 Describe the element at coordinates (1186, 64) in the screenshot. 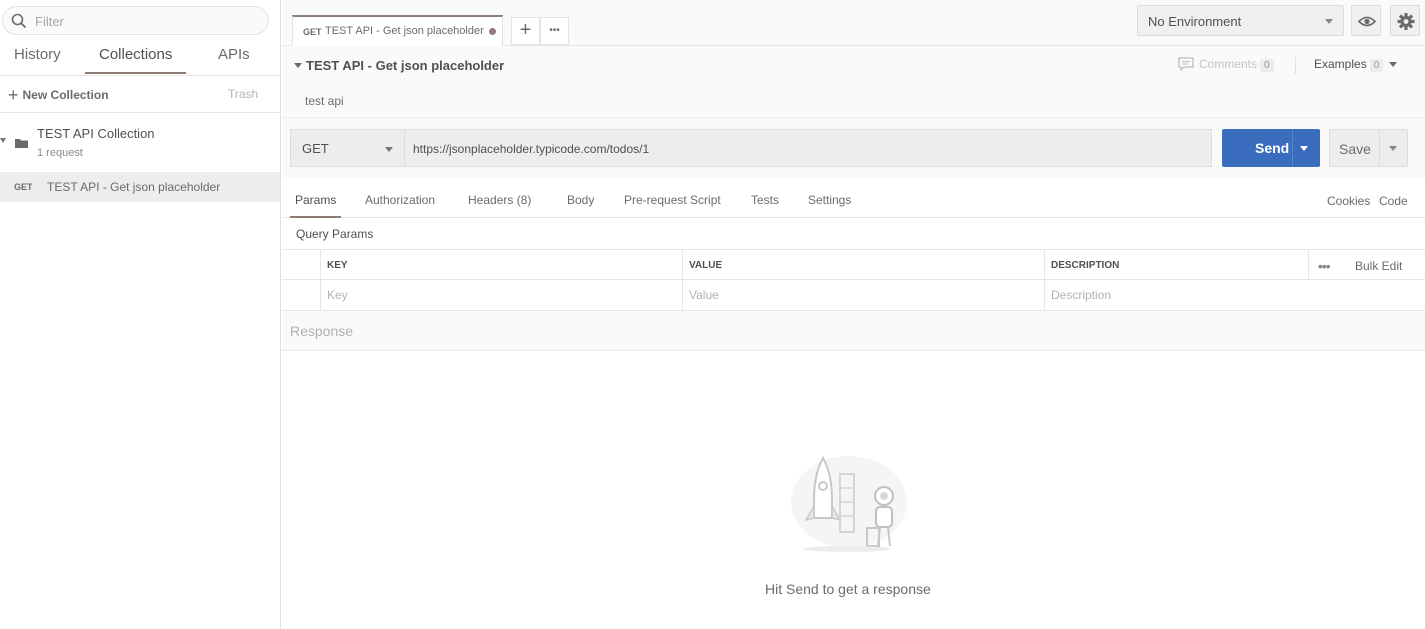

I see `comment-icon` at that location.